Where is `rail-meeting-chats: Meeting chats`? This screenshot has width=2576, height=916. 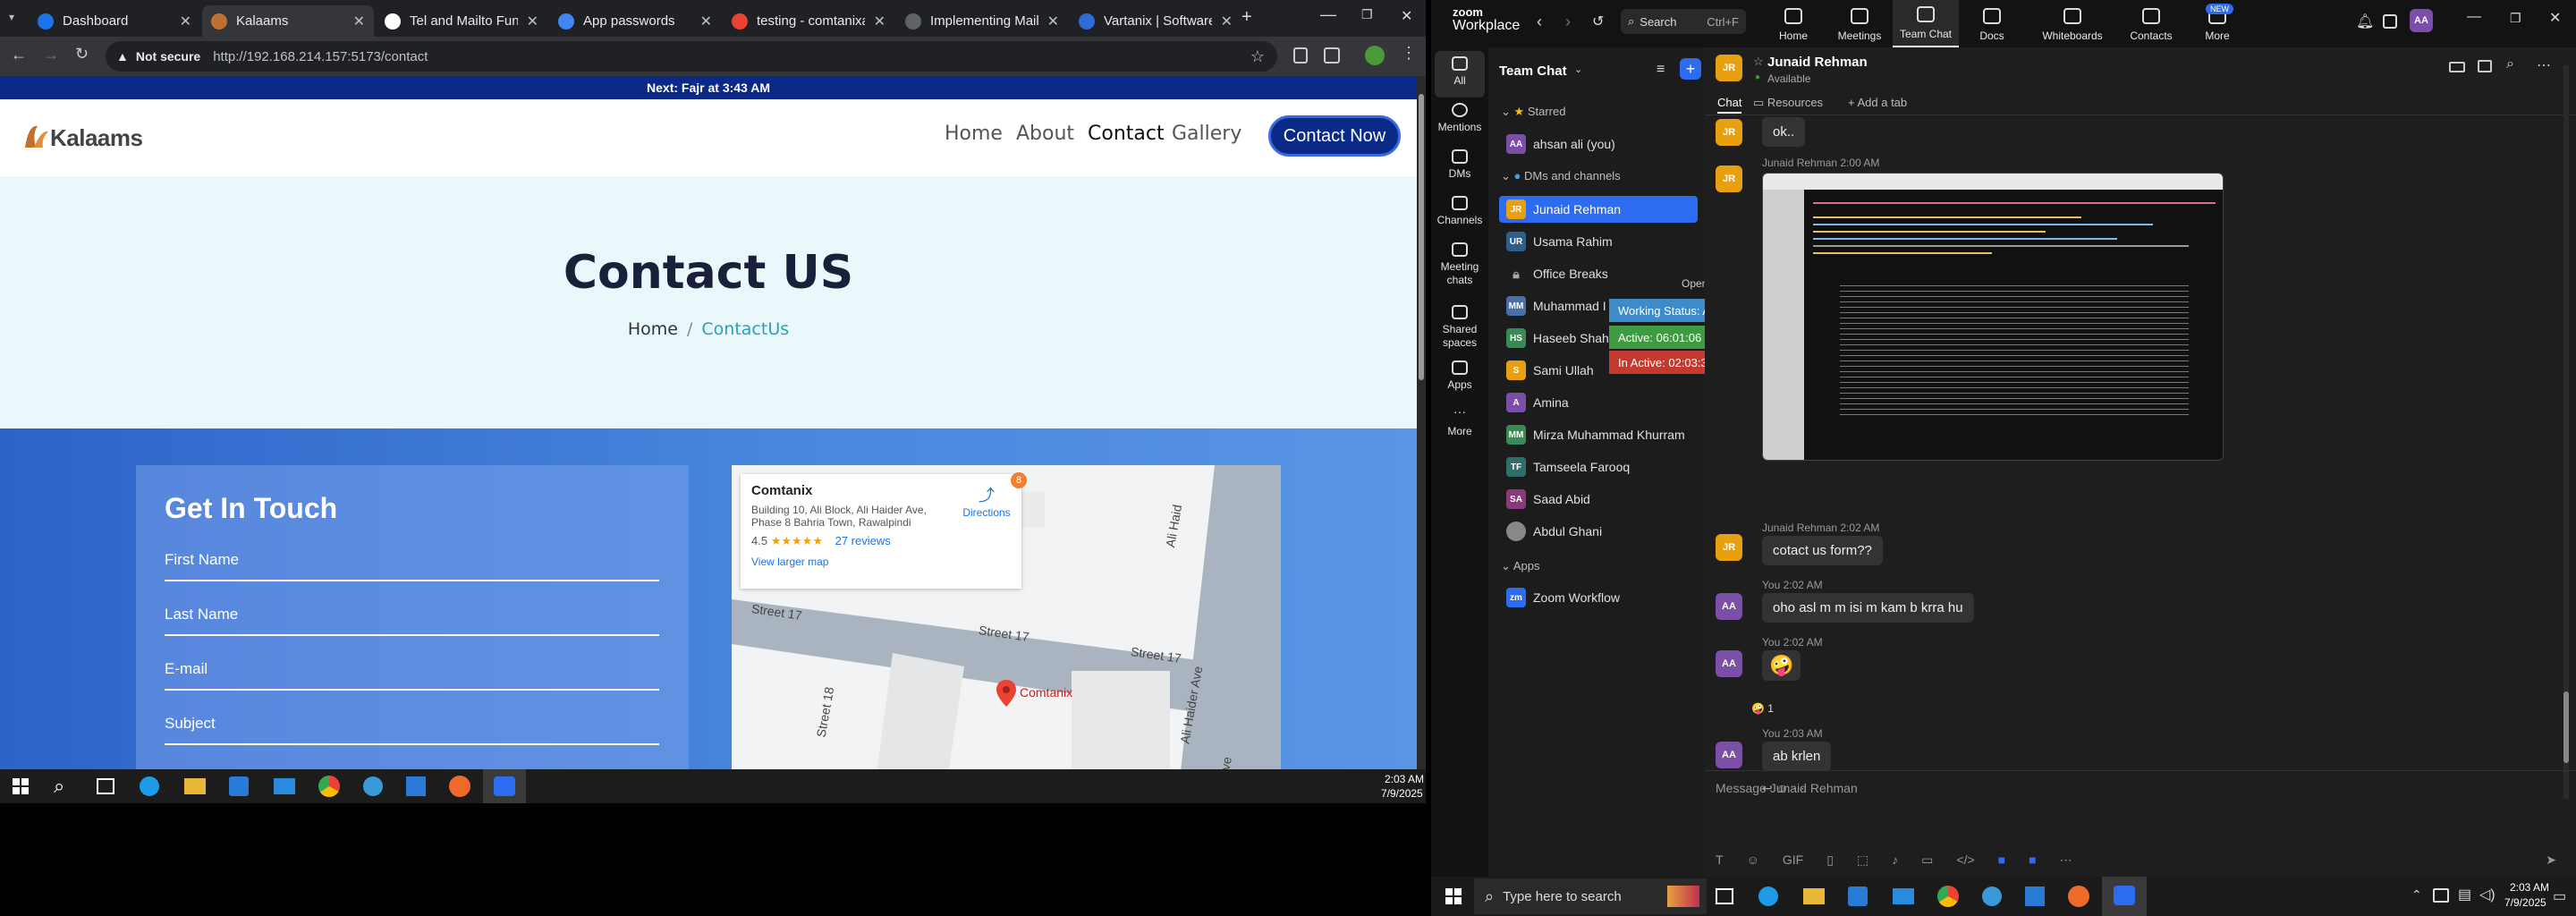 rail-meeting-chats: Meeting chats is located at coordinates (1459, 264).